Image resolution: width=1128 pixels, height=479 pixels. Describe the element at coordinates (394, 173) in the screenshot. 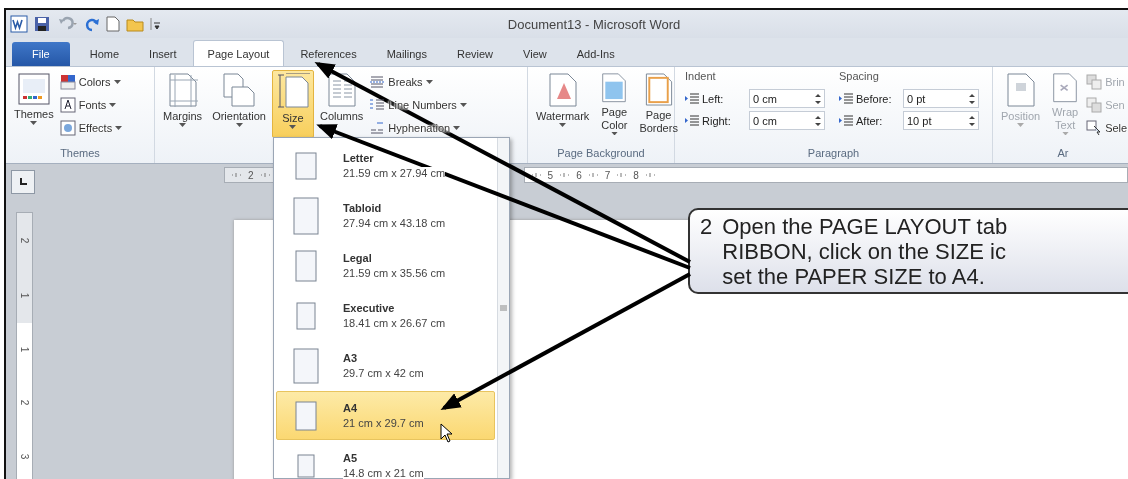

I see `paper-dimensions: 21.59 cm x 27.94 cm` at that location.